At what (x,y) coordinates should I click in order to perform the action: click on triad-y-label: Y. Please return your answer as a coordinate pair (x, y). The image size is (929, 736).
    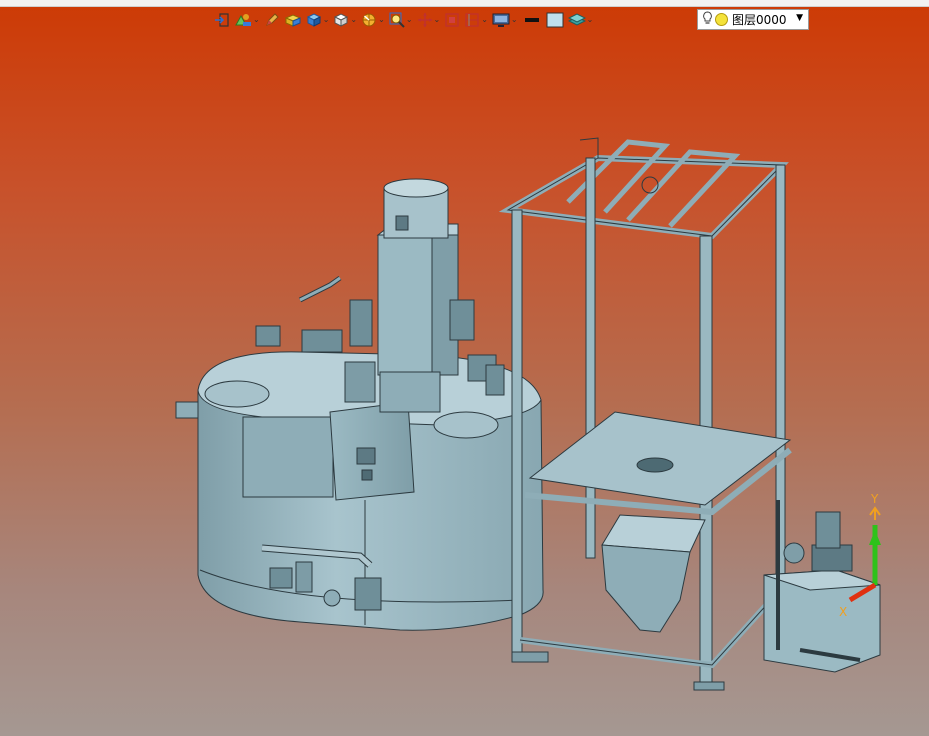
    Looking at the image, I should click on (874, 499).